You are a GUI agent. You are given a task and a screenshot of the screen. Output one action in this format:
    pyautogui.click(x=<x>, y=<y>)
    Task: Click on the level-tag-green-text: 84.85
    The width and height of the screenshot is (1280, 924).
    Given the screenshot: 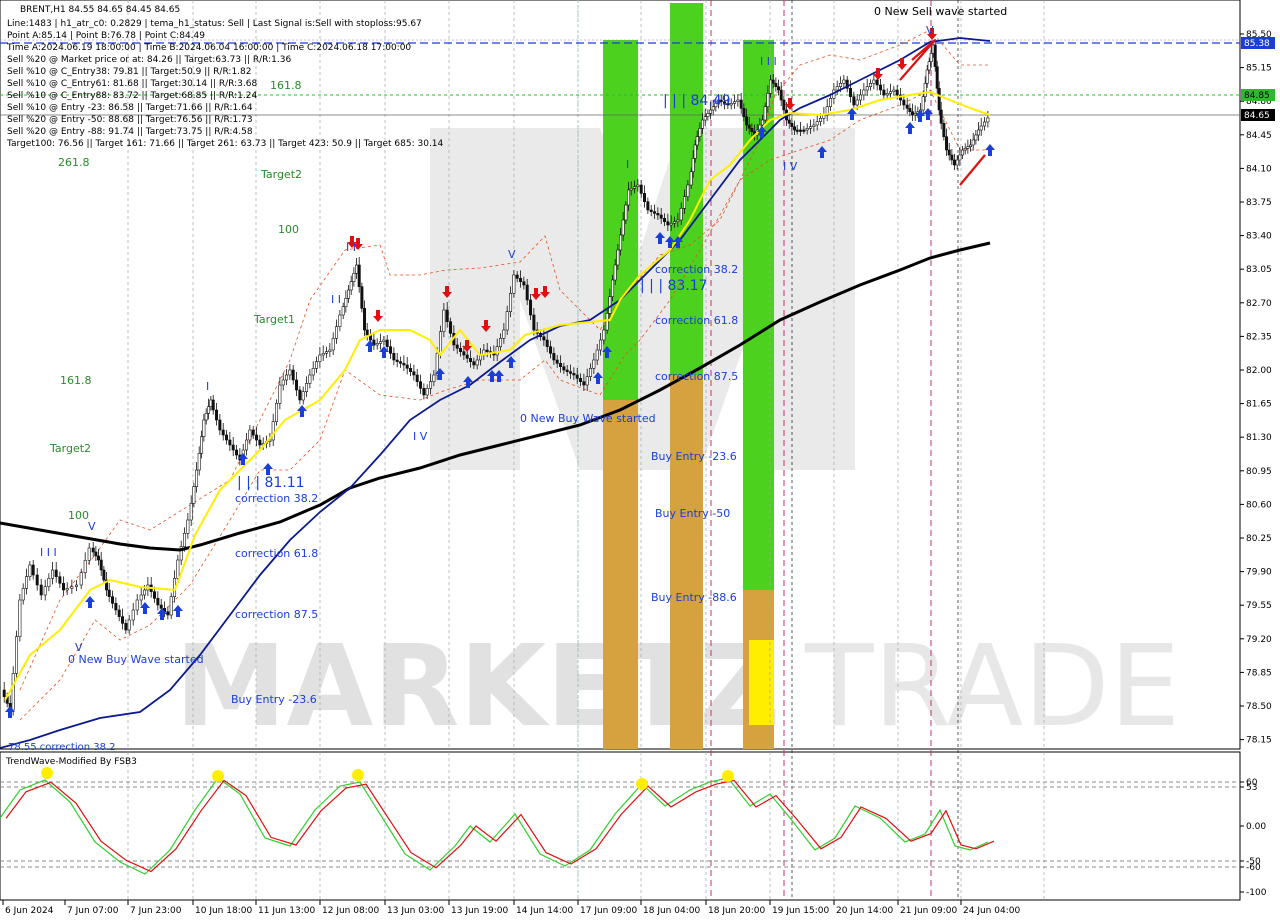 What is the action you would take?
    pyautogui.click(x=1257, y=96)
    